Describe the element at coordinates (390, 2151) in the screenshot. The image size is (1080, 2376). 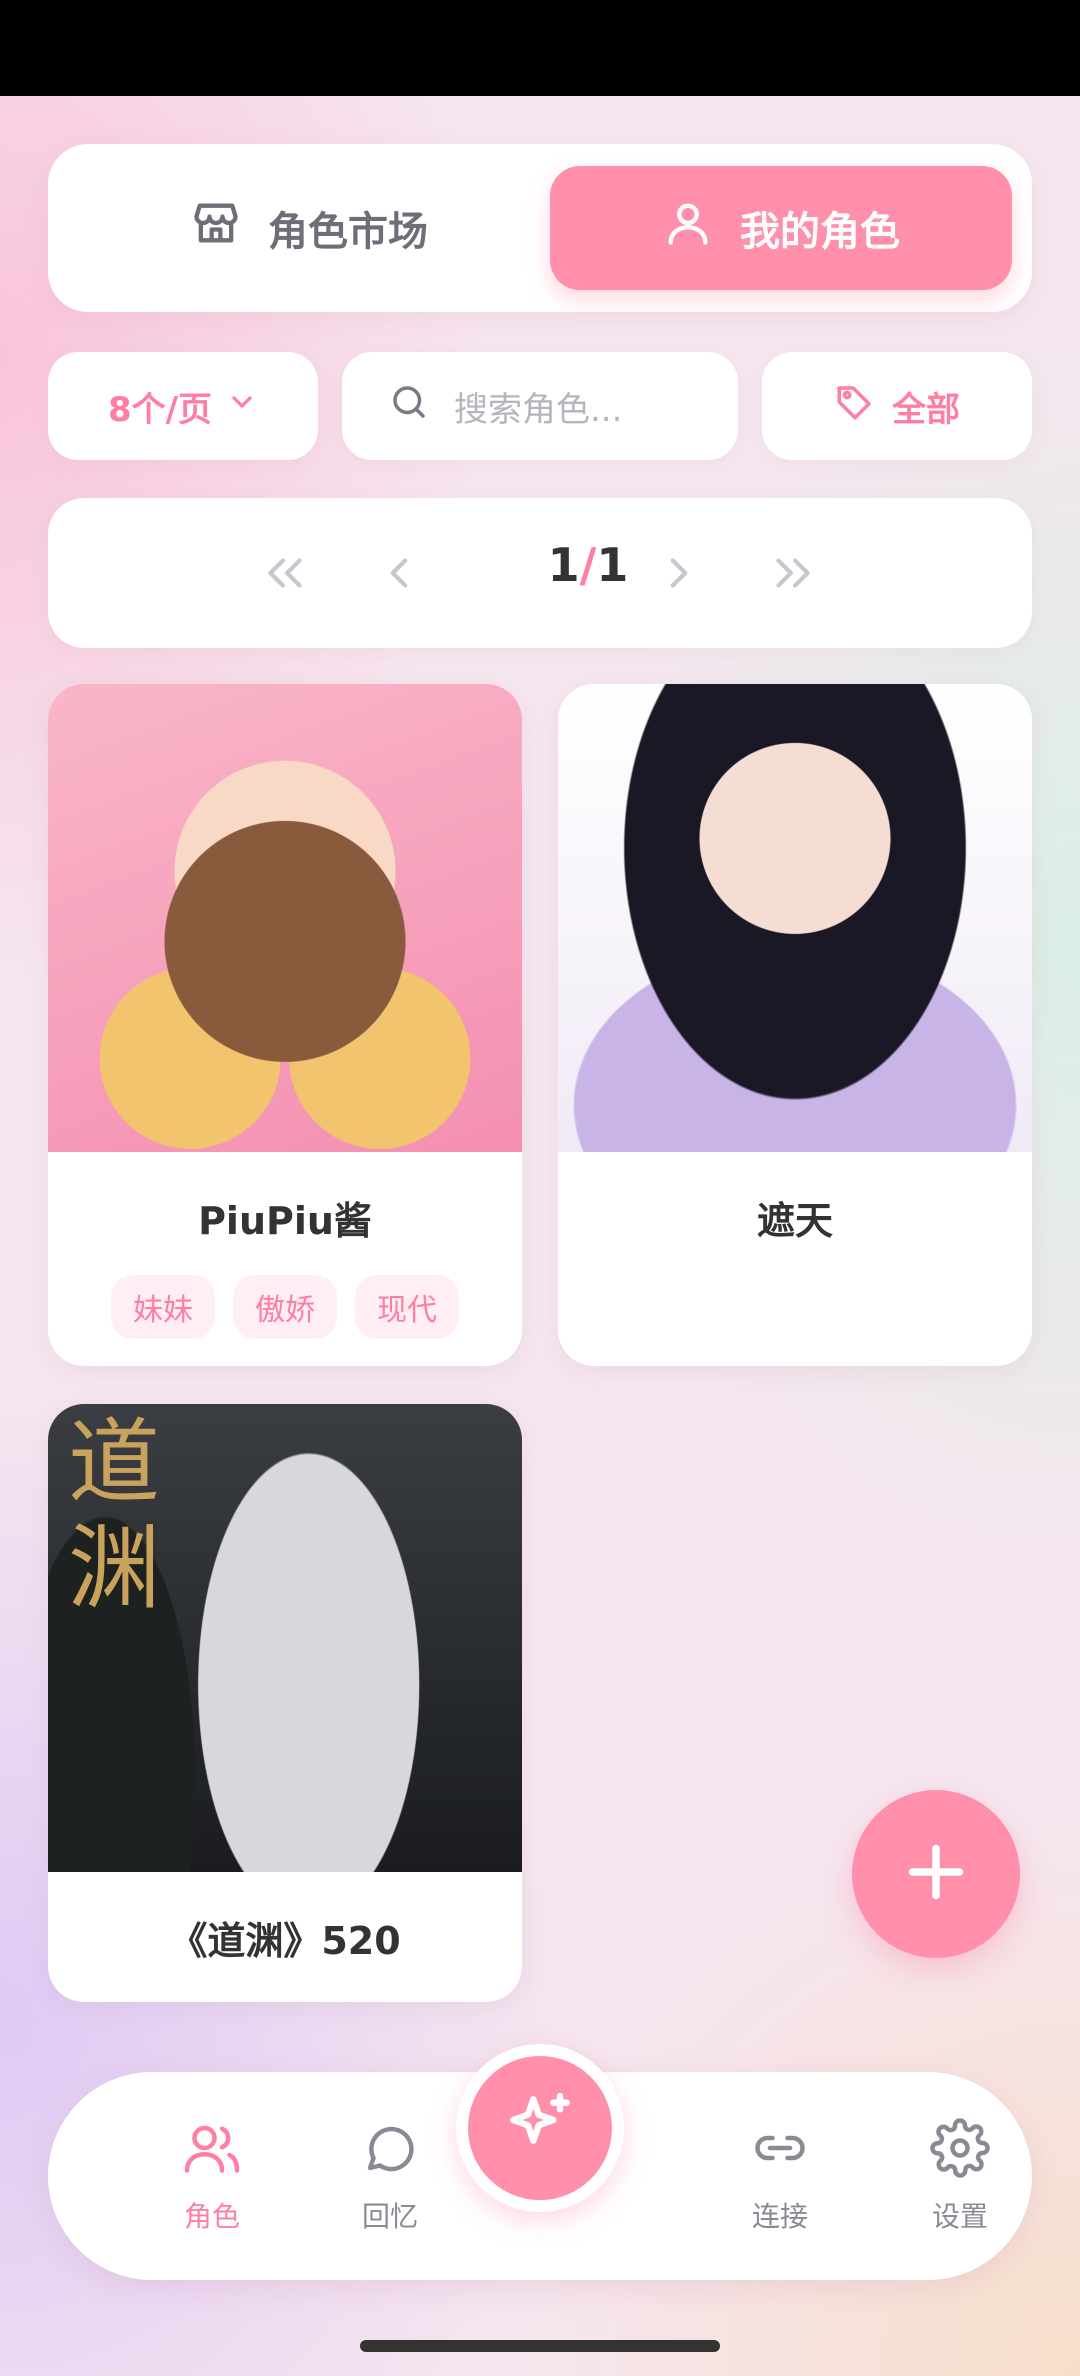
I see `chat-bubble-icon` at that location.